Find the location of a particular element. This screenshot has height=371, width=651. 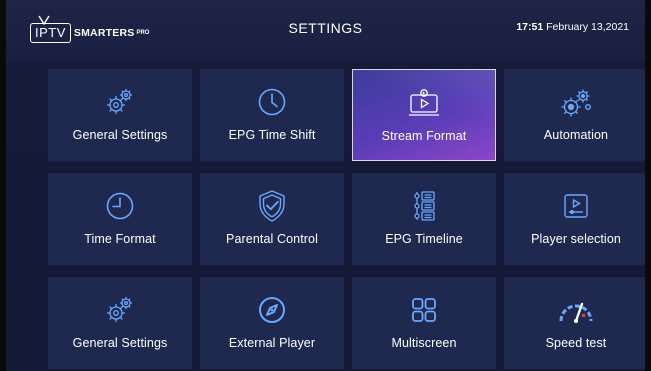

automation-gears-icon is located at coordinates (576, 103).